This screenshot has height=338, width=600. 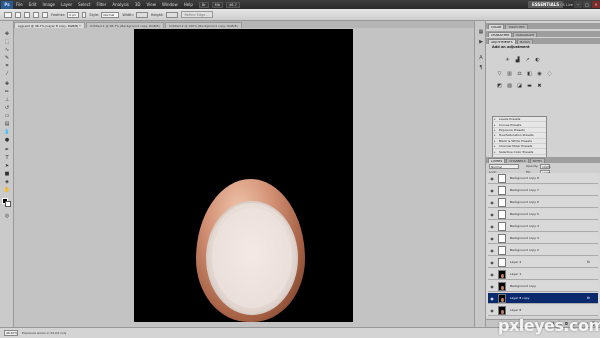 What do you see at coordinates (516, 26) in the screenshot?
I see `tab-swatches: SWATCHES` at bounding box center [516, 26].